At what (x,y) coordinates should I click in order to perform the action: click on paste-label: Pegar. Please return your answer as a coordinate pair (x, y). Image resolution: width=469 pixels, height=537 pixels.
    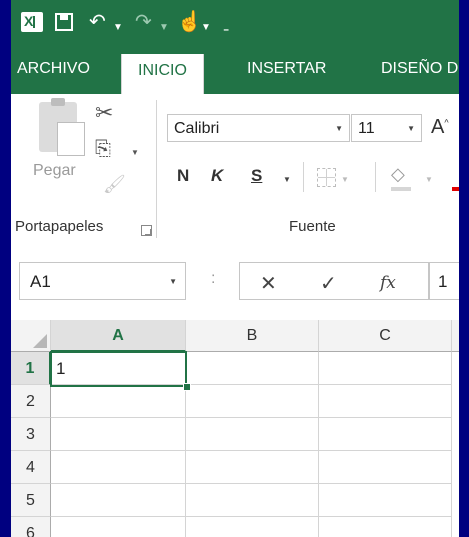
    Looking at the image, I should click on (54, 170).